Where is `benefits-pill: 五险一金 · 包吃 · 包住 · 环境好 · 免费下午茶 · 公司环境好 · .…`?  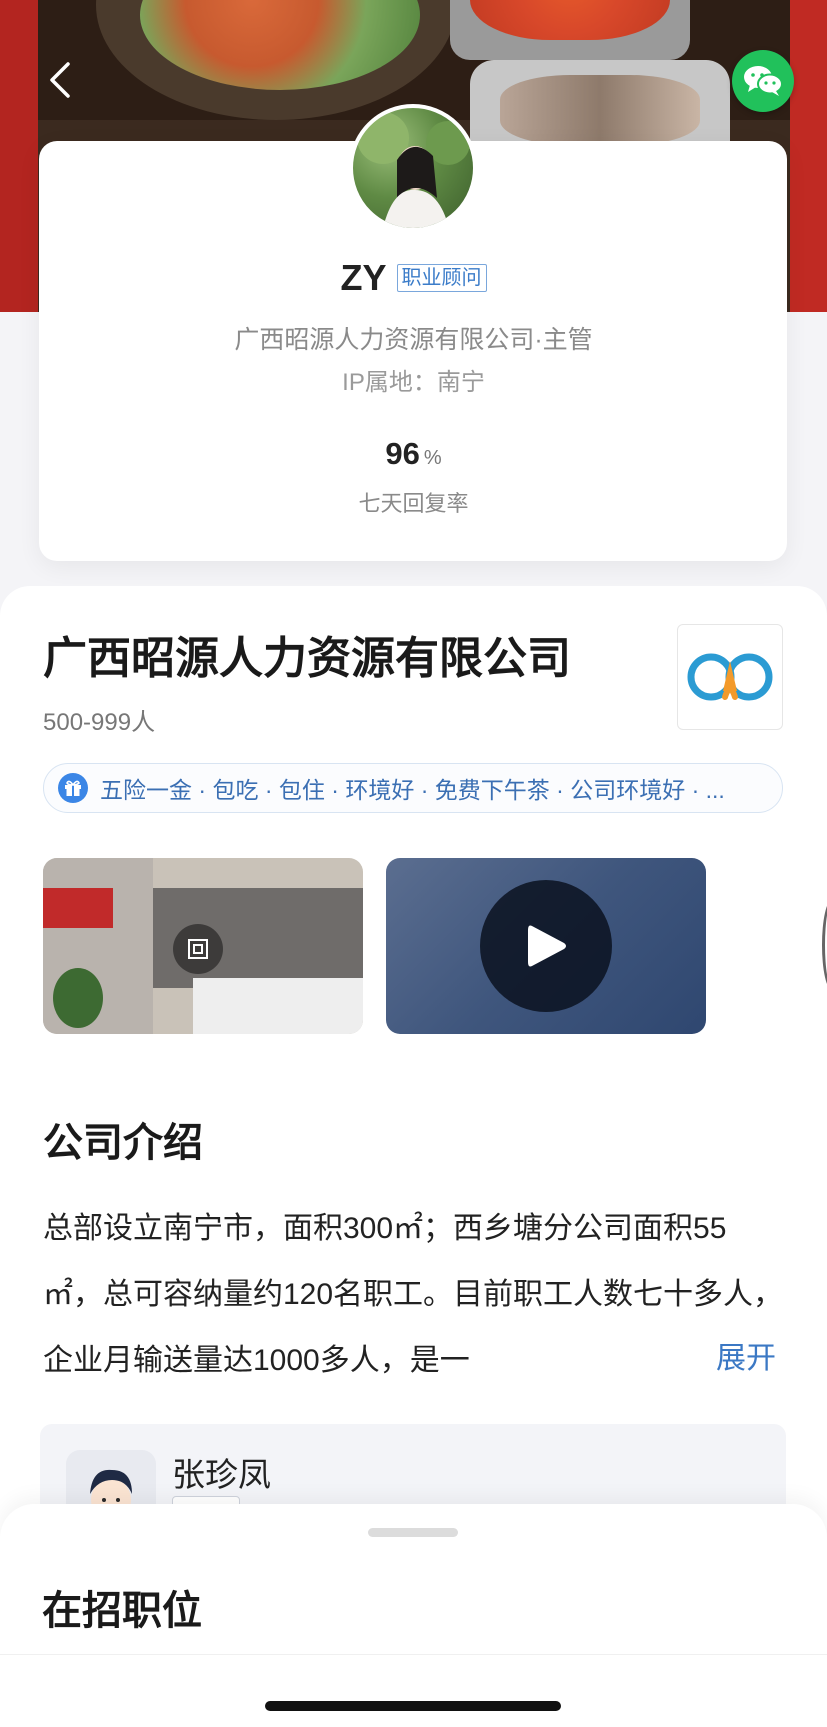 benefits-pill: 五险一金 · 包吃 · 包住 · 环境好 · 免费下午茶 · 公司环境好 · .… is located at coordinates (413, 788).